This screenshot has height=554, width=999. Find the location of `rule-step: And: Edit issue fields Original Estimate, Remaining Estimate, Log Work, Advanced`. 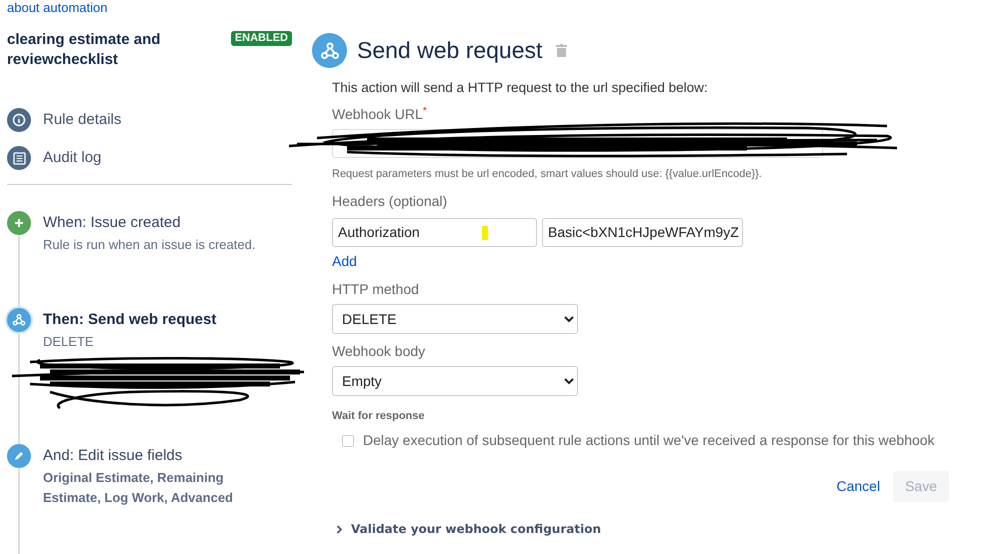

rule-step: And: Edit issue fields Original Estimate, Remaining Estimate, Log Work, Advanced is located at coordinates (149, 499).